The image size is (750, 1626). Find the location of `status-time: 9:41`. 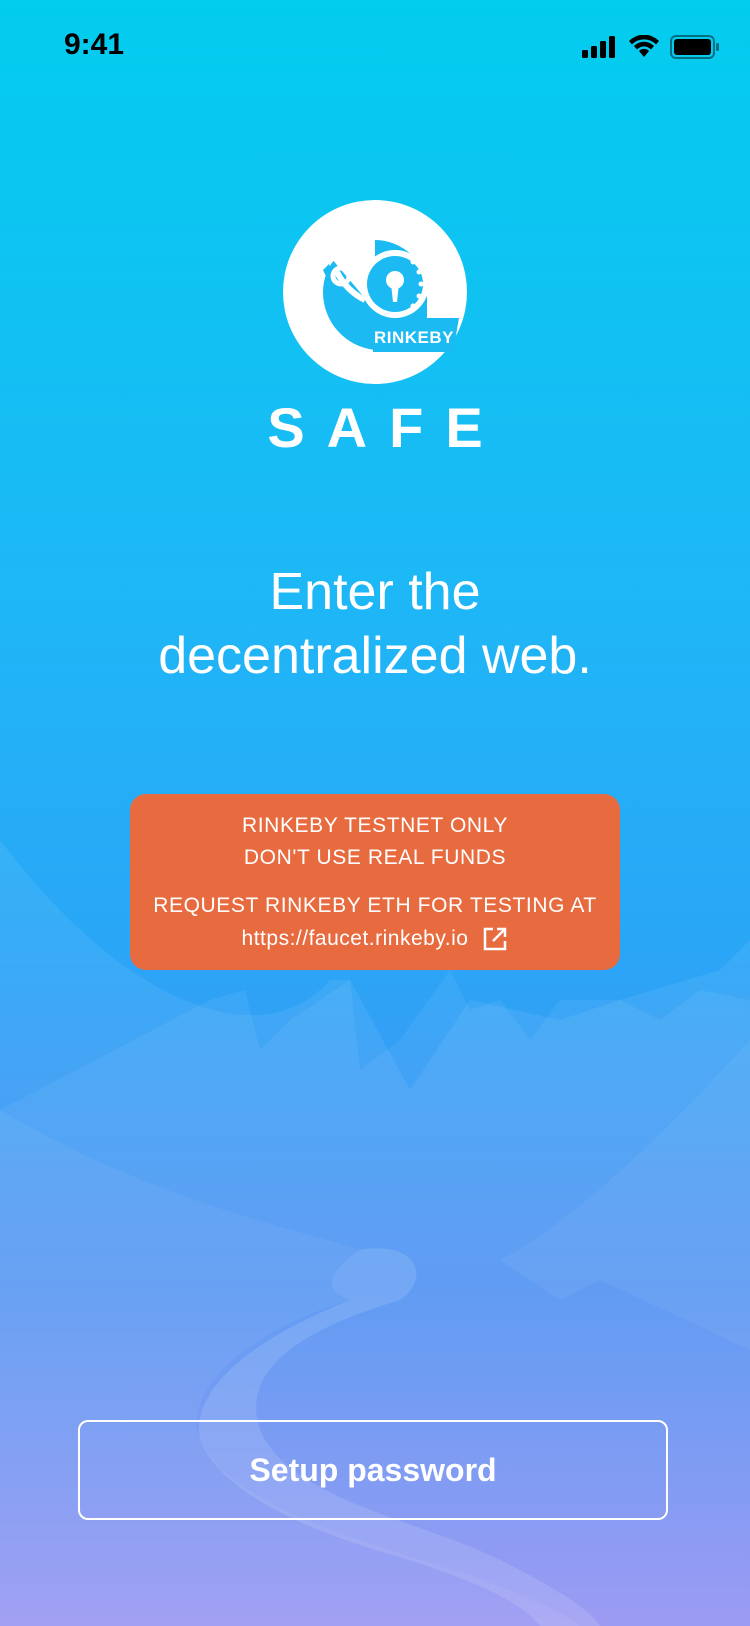

status-time: 9:41 is located at coordinates (94, 44).